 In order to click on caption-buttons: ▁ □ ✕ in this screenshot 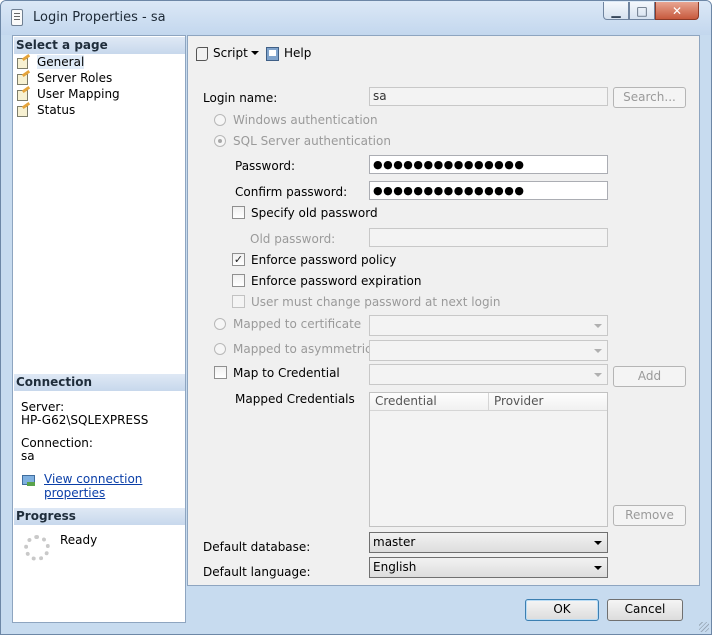, I will do `click(651, 11)`.